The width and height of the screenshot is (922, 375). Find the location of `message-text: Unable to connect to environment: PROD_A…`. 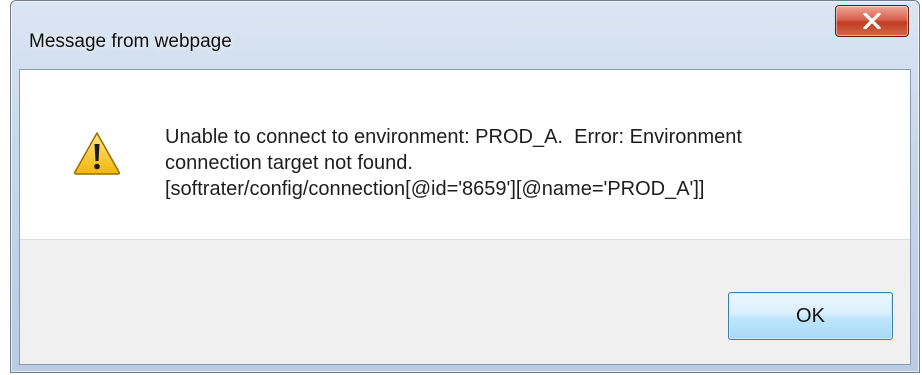

message-text: Unable to connect to environment: PROD_A… is located at coordinates (453, 163).